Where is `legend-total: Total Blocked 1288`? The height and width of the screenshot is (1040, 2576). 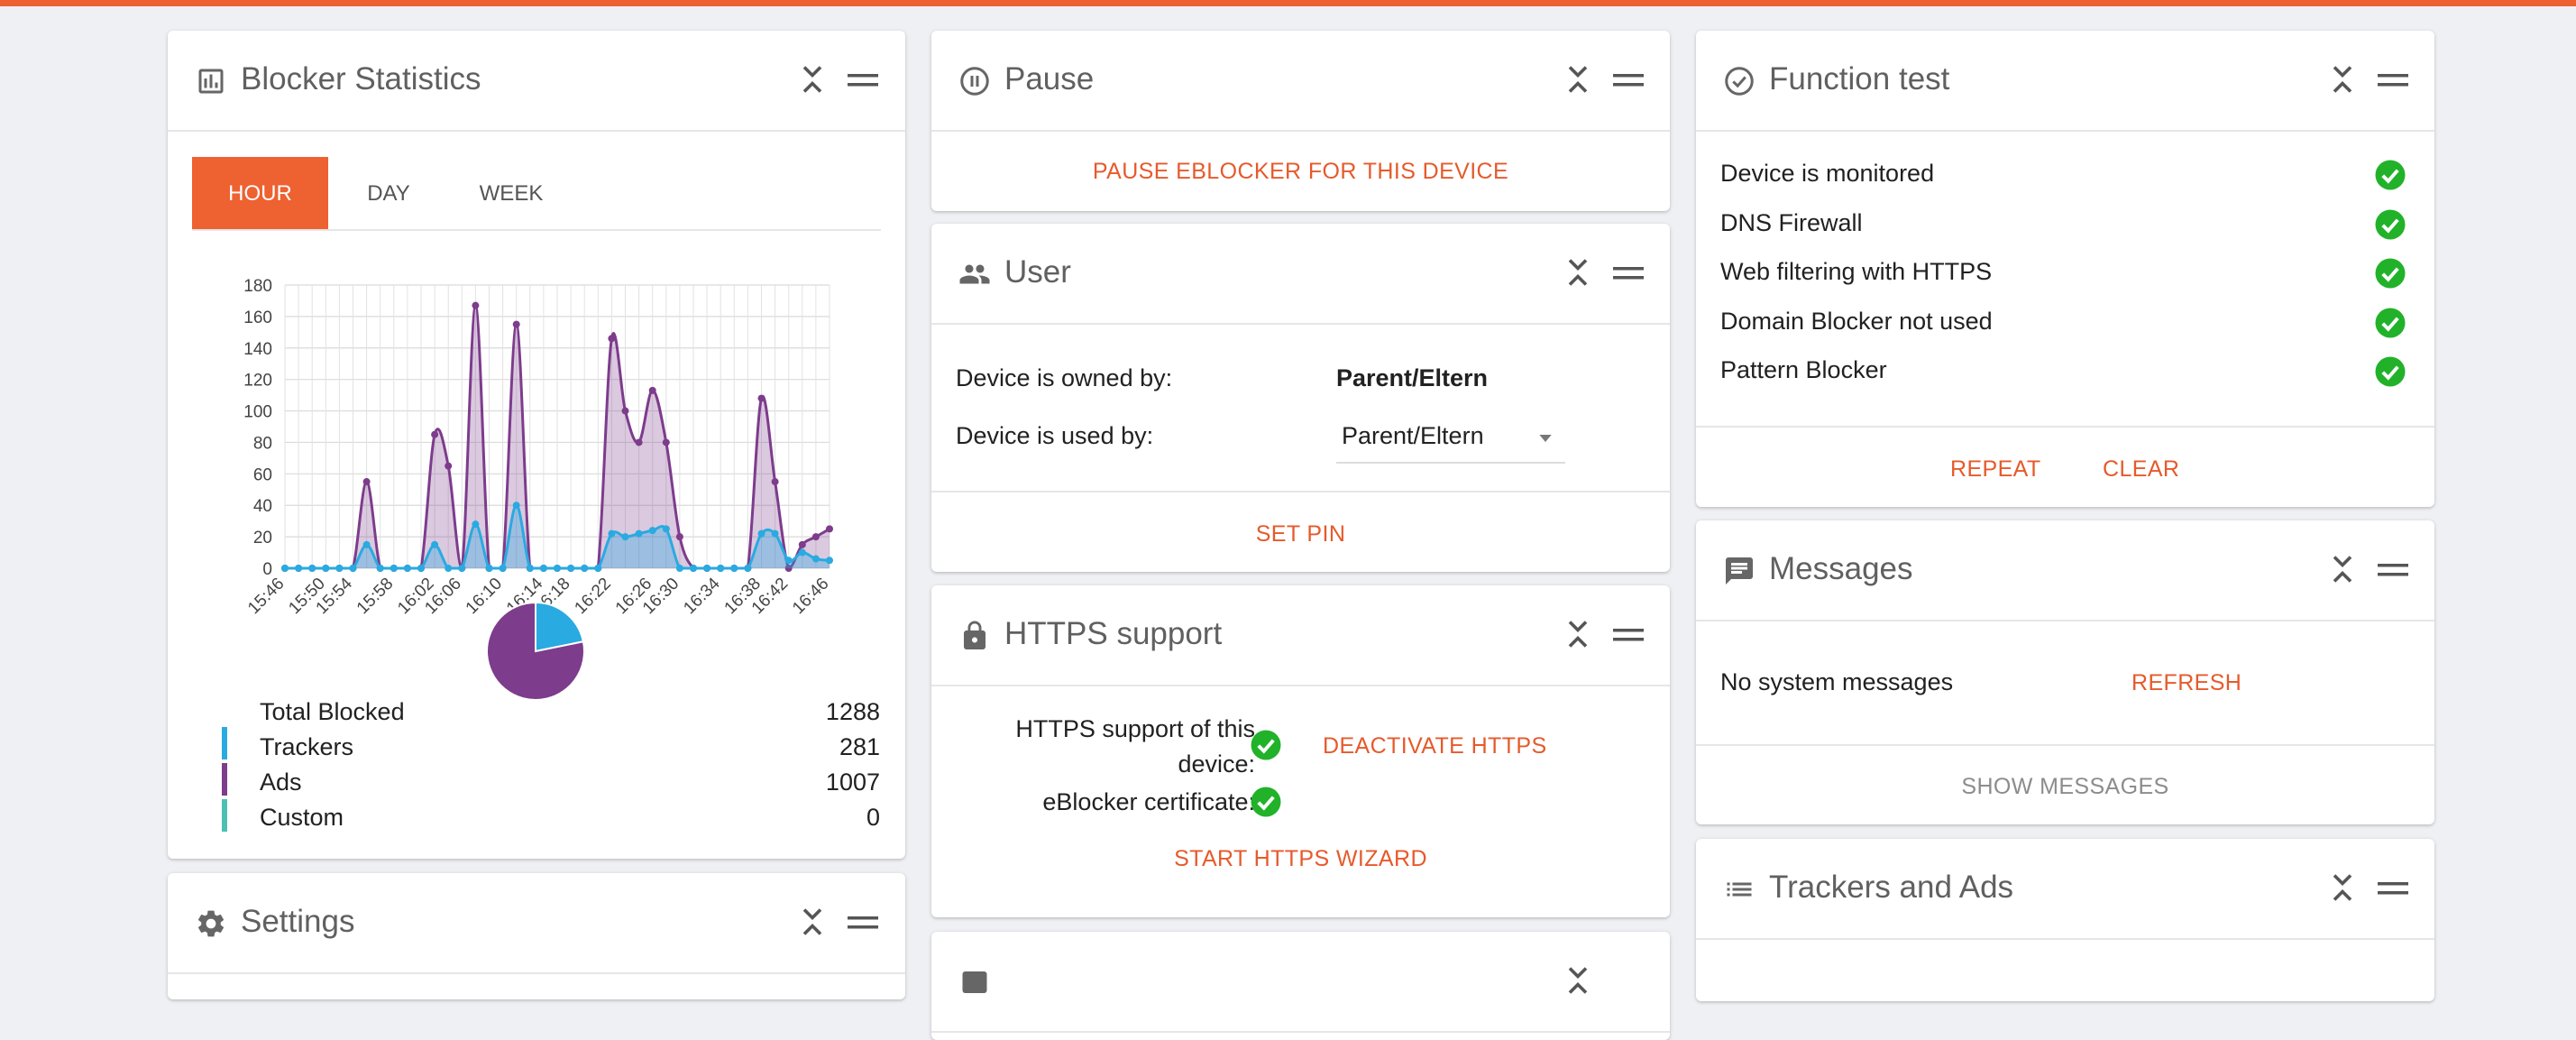 legend-total: Total Blocked 1288 is located at coordinates (570, 714).